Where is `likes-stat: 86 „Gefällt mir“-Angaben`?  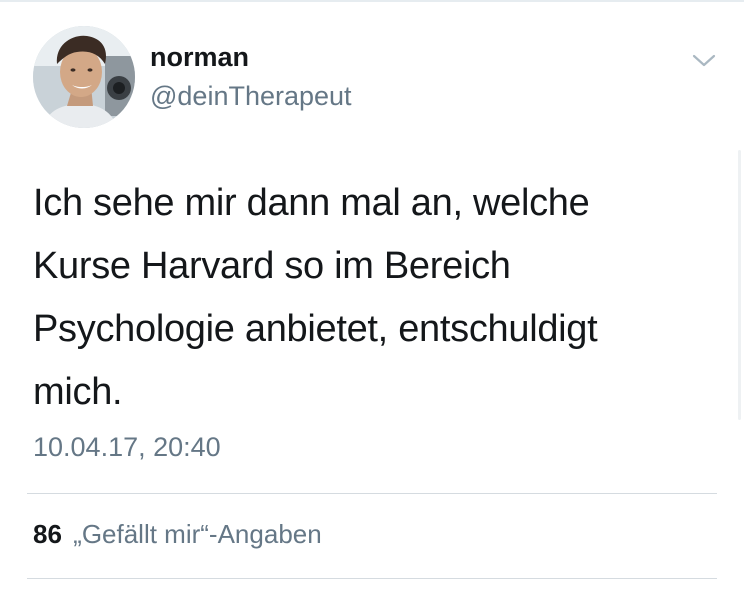 likes-stat: 86 „Gefällt mir“-Angaben is located at coordinates (177, 534).